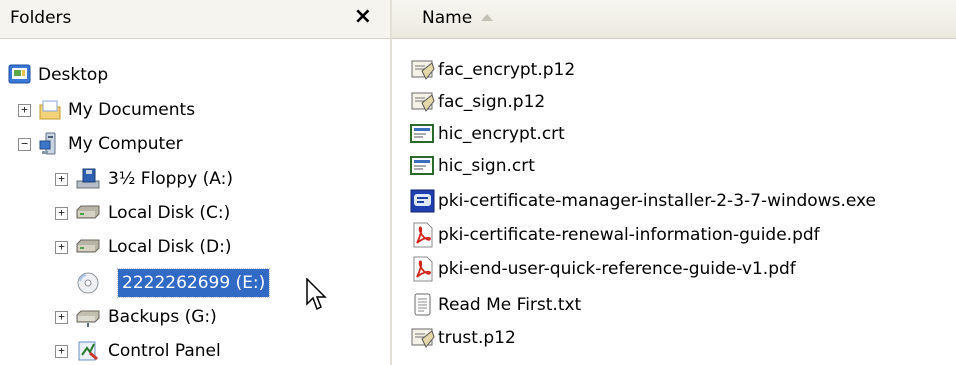  I want to click on folder-icon, so click(50, 110).